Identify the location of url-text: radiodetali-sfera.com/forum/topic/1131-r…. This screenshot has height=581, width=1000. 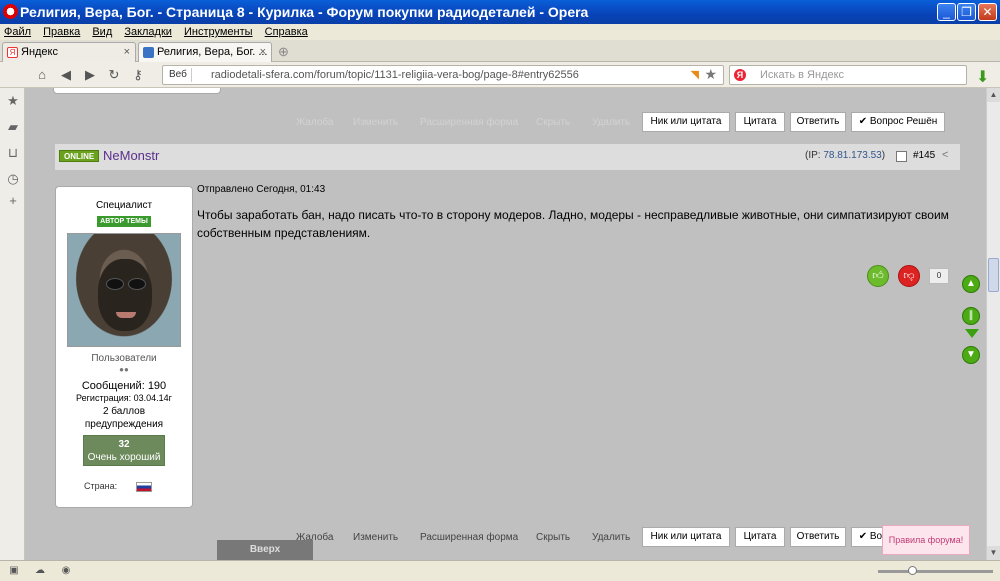
(395, 75).